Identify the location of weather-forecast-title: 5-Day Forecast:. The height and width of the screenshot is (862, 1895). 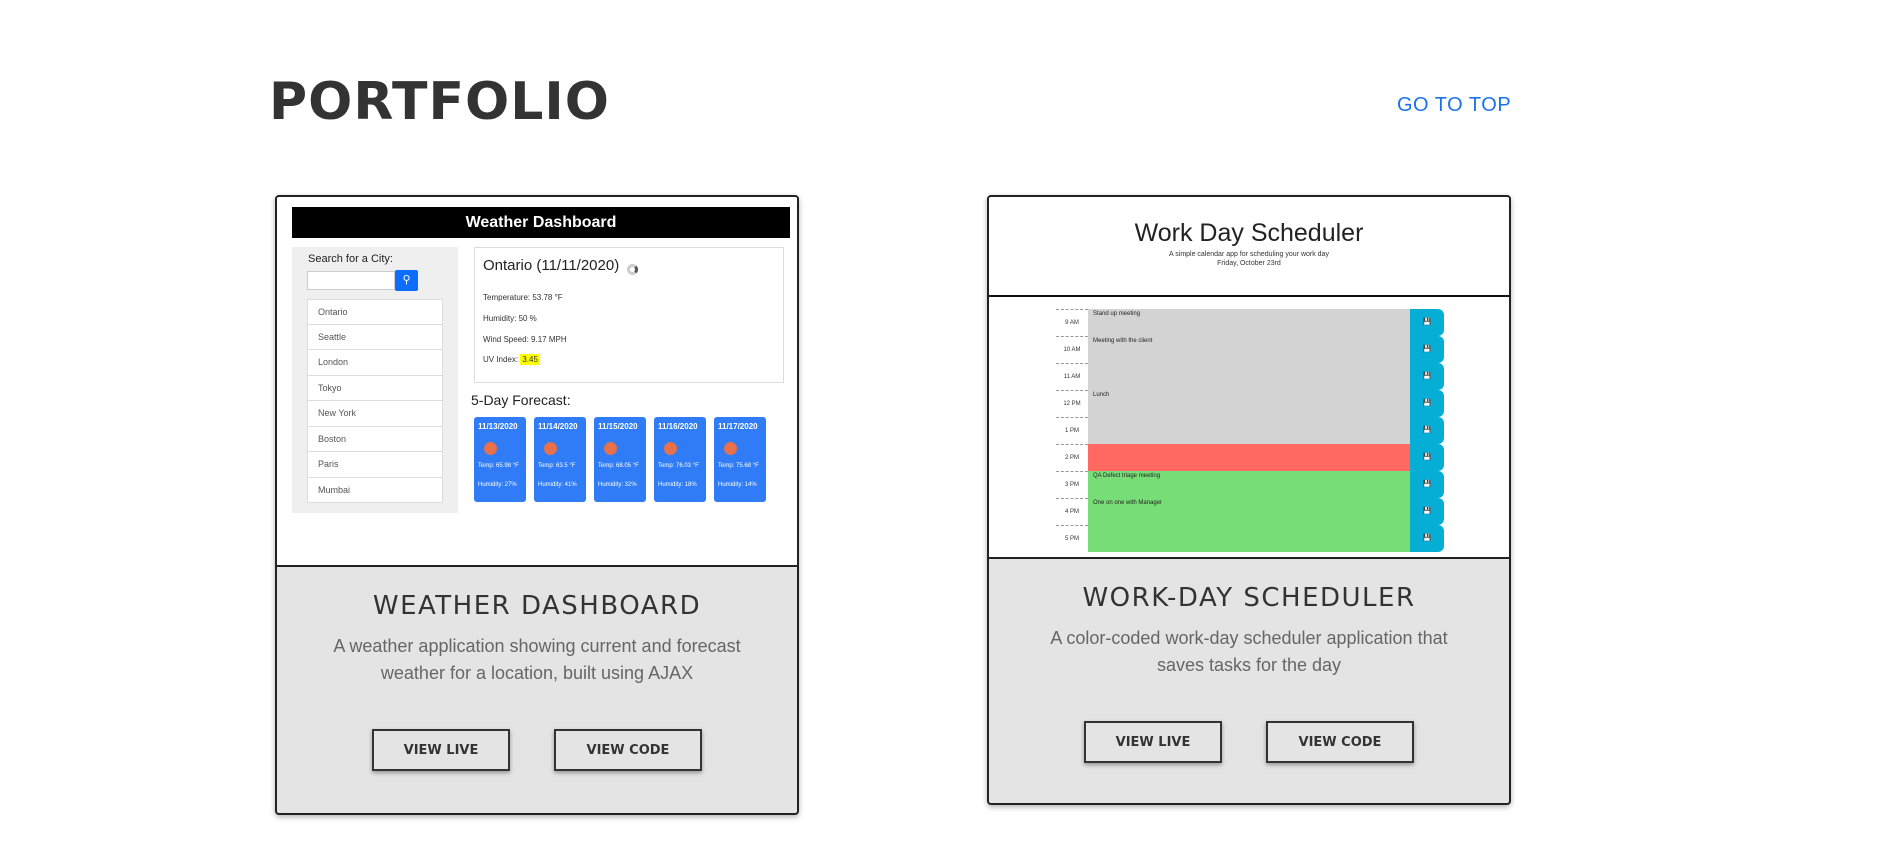
(521, 400).